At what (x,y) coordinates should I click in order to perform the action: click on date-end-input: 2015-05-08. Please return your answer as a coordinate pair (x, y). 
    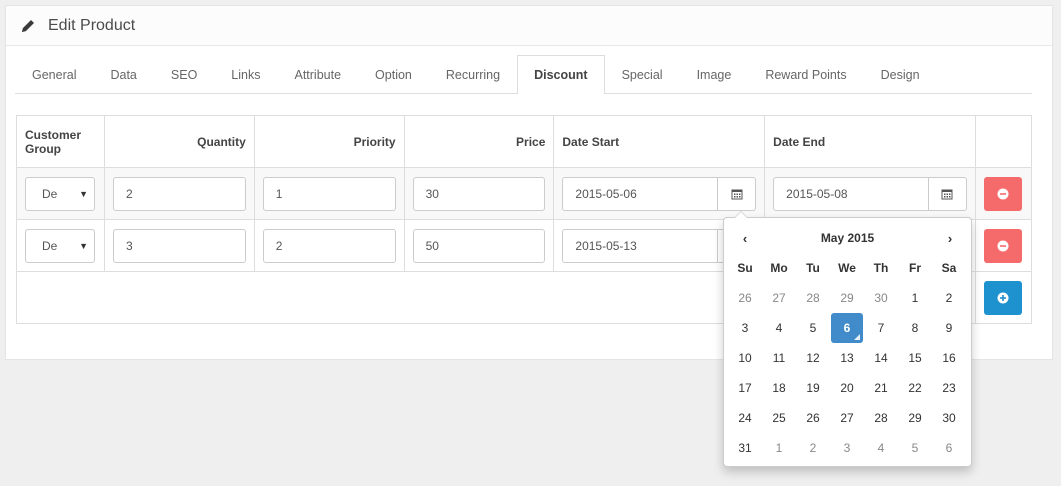
    Looking at the image, I should click on (851, 193).